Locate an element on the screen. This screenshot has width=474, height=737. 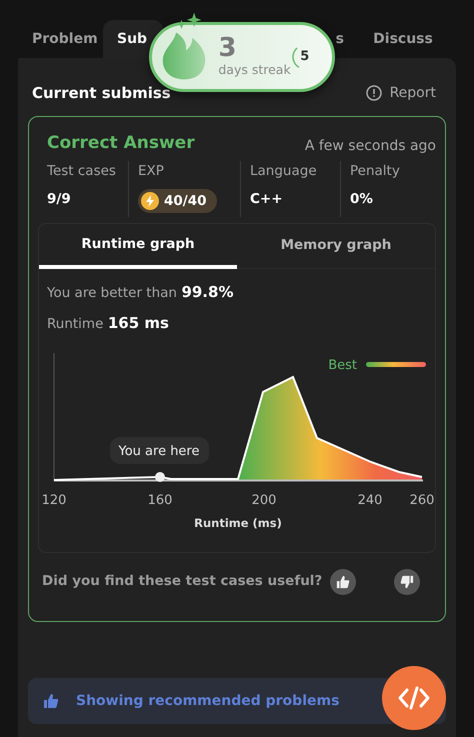
axis-title: Runtime (ms) is located at coordinates (238, 523).